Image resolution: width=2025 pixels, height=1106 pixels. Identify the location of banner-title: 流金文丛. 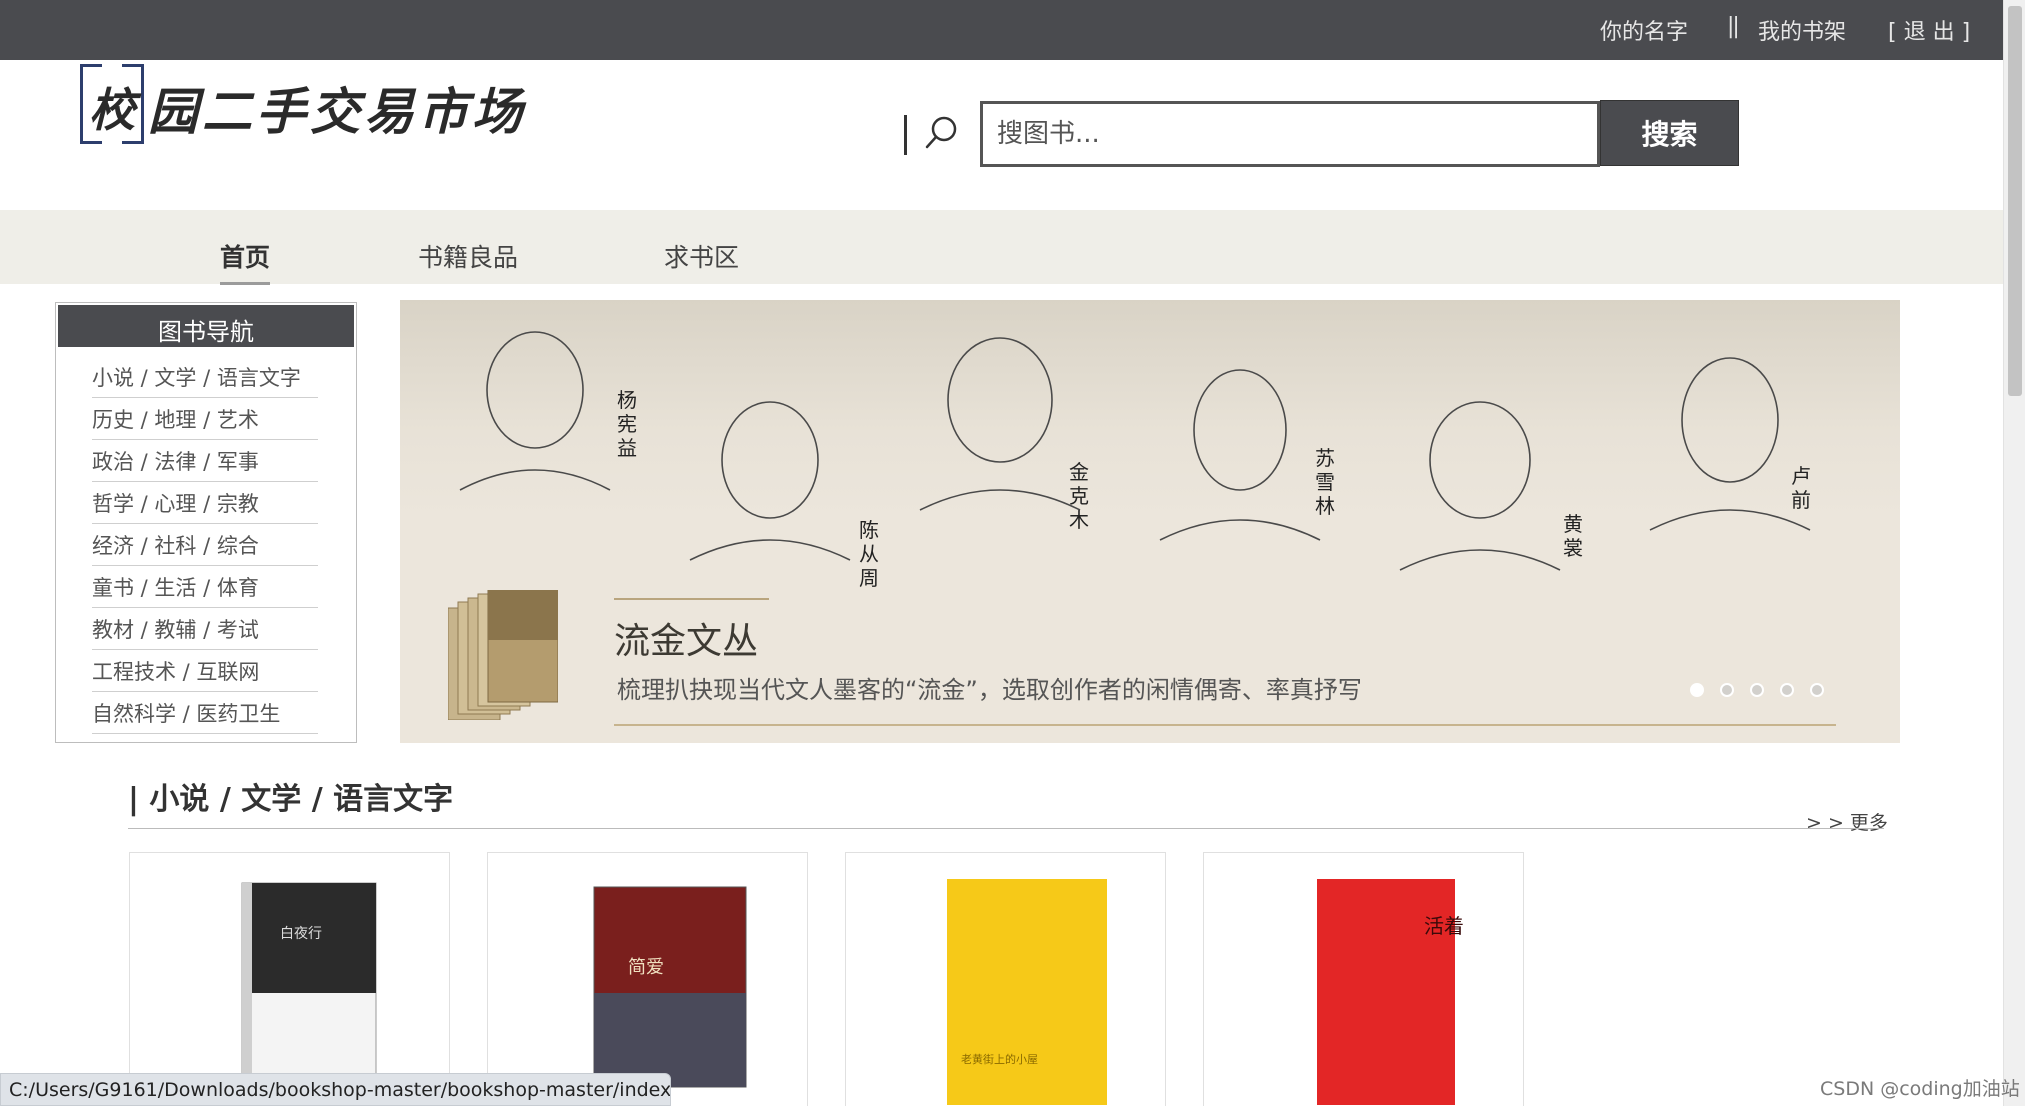
(686, 641).